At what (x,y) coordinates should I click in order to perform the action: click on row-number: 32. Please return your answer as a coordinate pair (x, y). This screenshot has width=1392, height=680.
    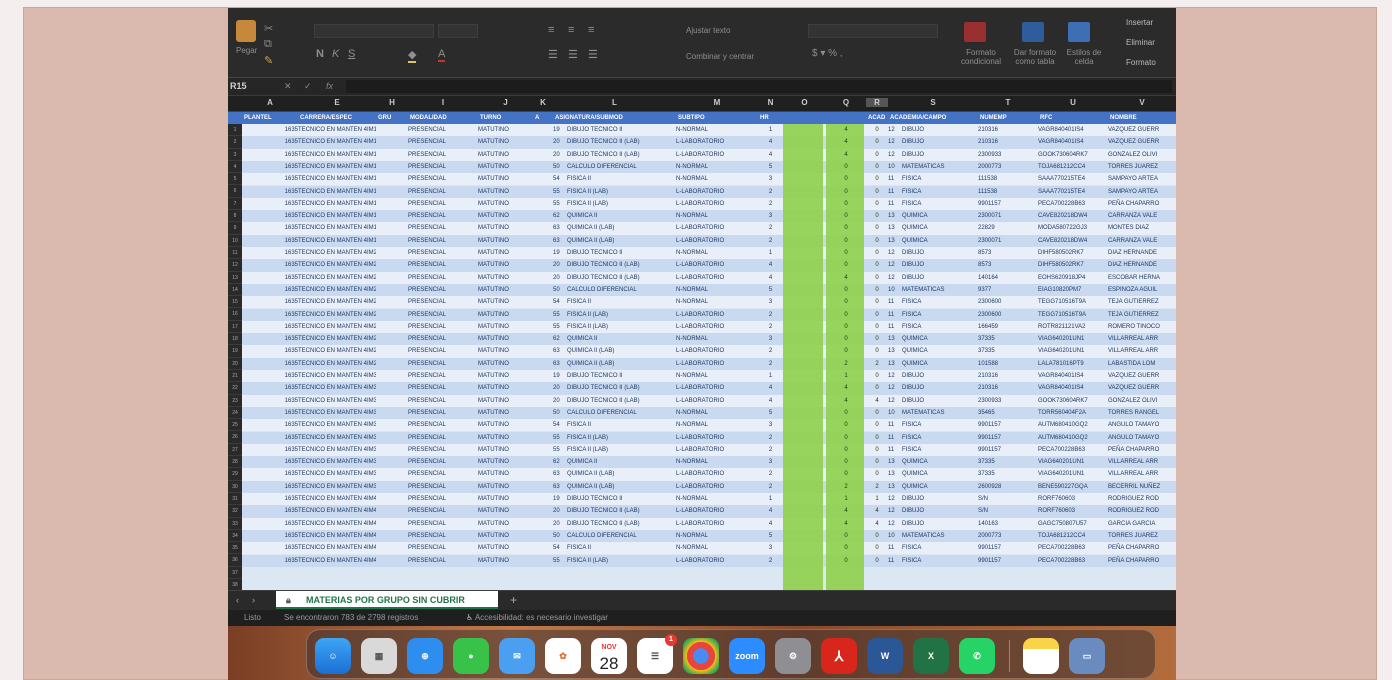
    Looking at the image, I should click on (235, 511).